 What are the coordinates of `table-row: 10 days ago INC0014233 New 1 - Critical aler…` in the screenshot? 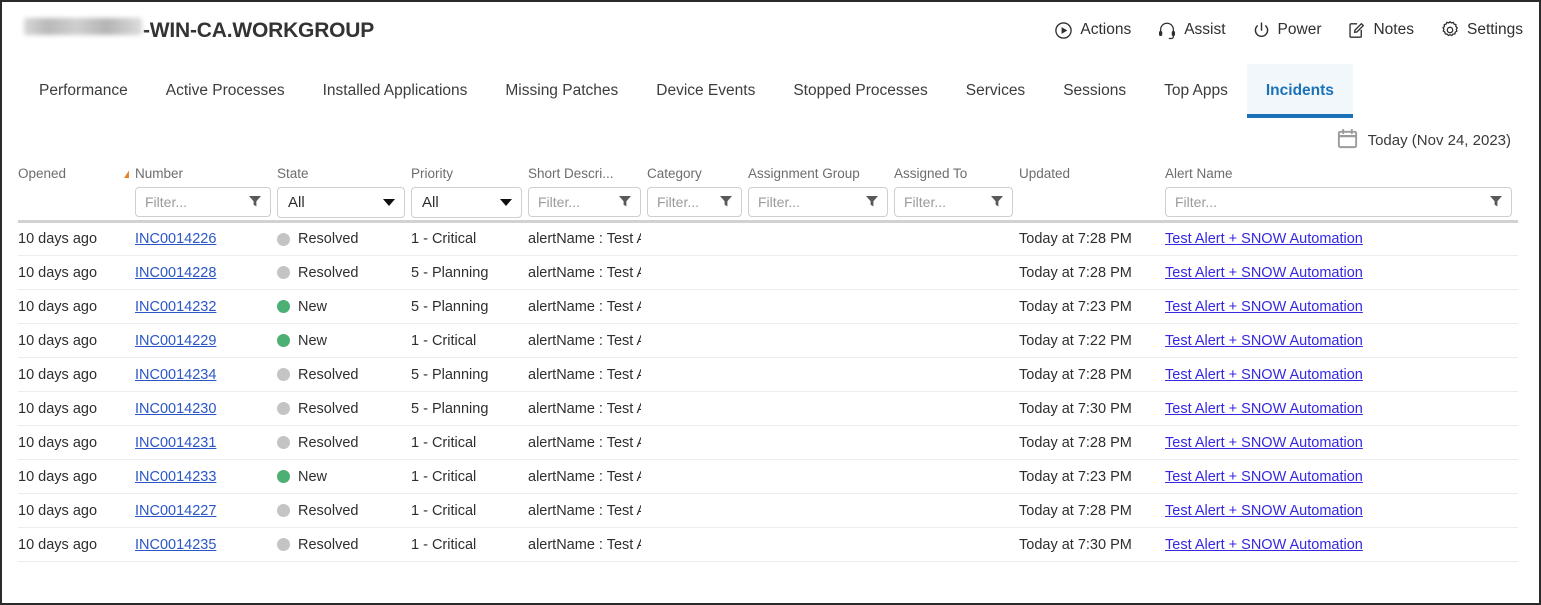 It's located at (768, 476).